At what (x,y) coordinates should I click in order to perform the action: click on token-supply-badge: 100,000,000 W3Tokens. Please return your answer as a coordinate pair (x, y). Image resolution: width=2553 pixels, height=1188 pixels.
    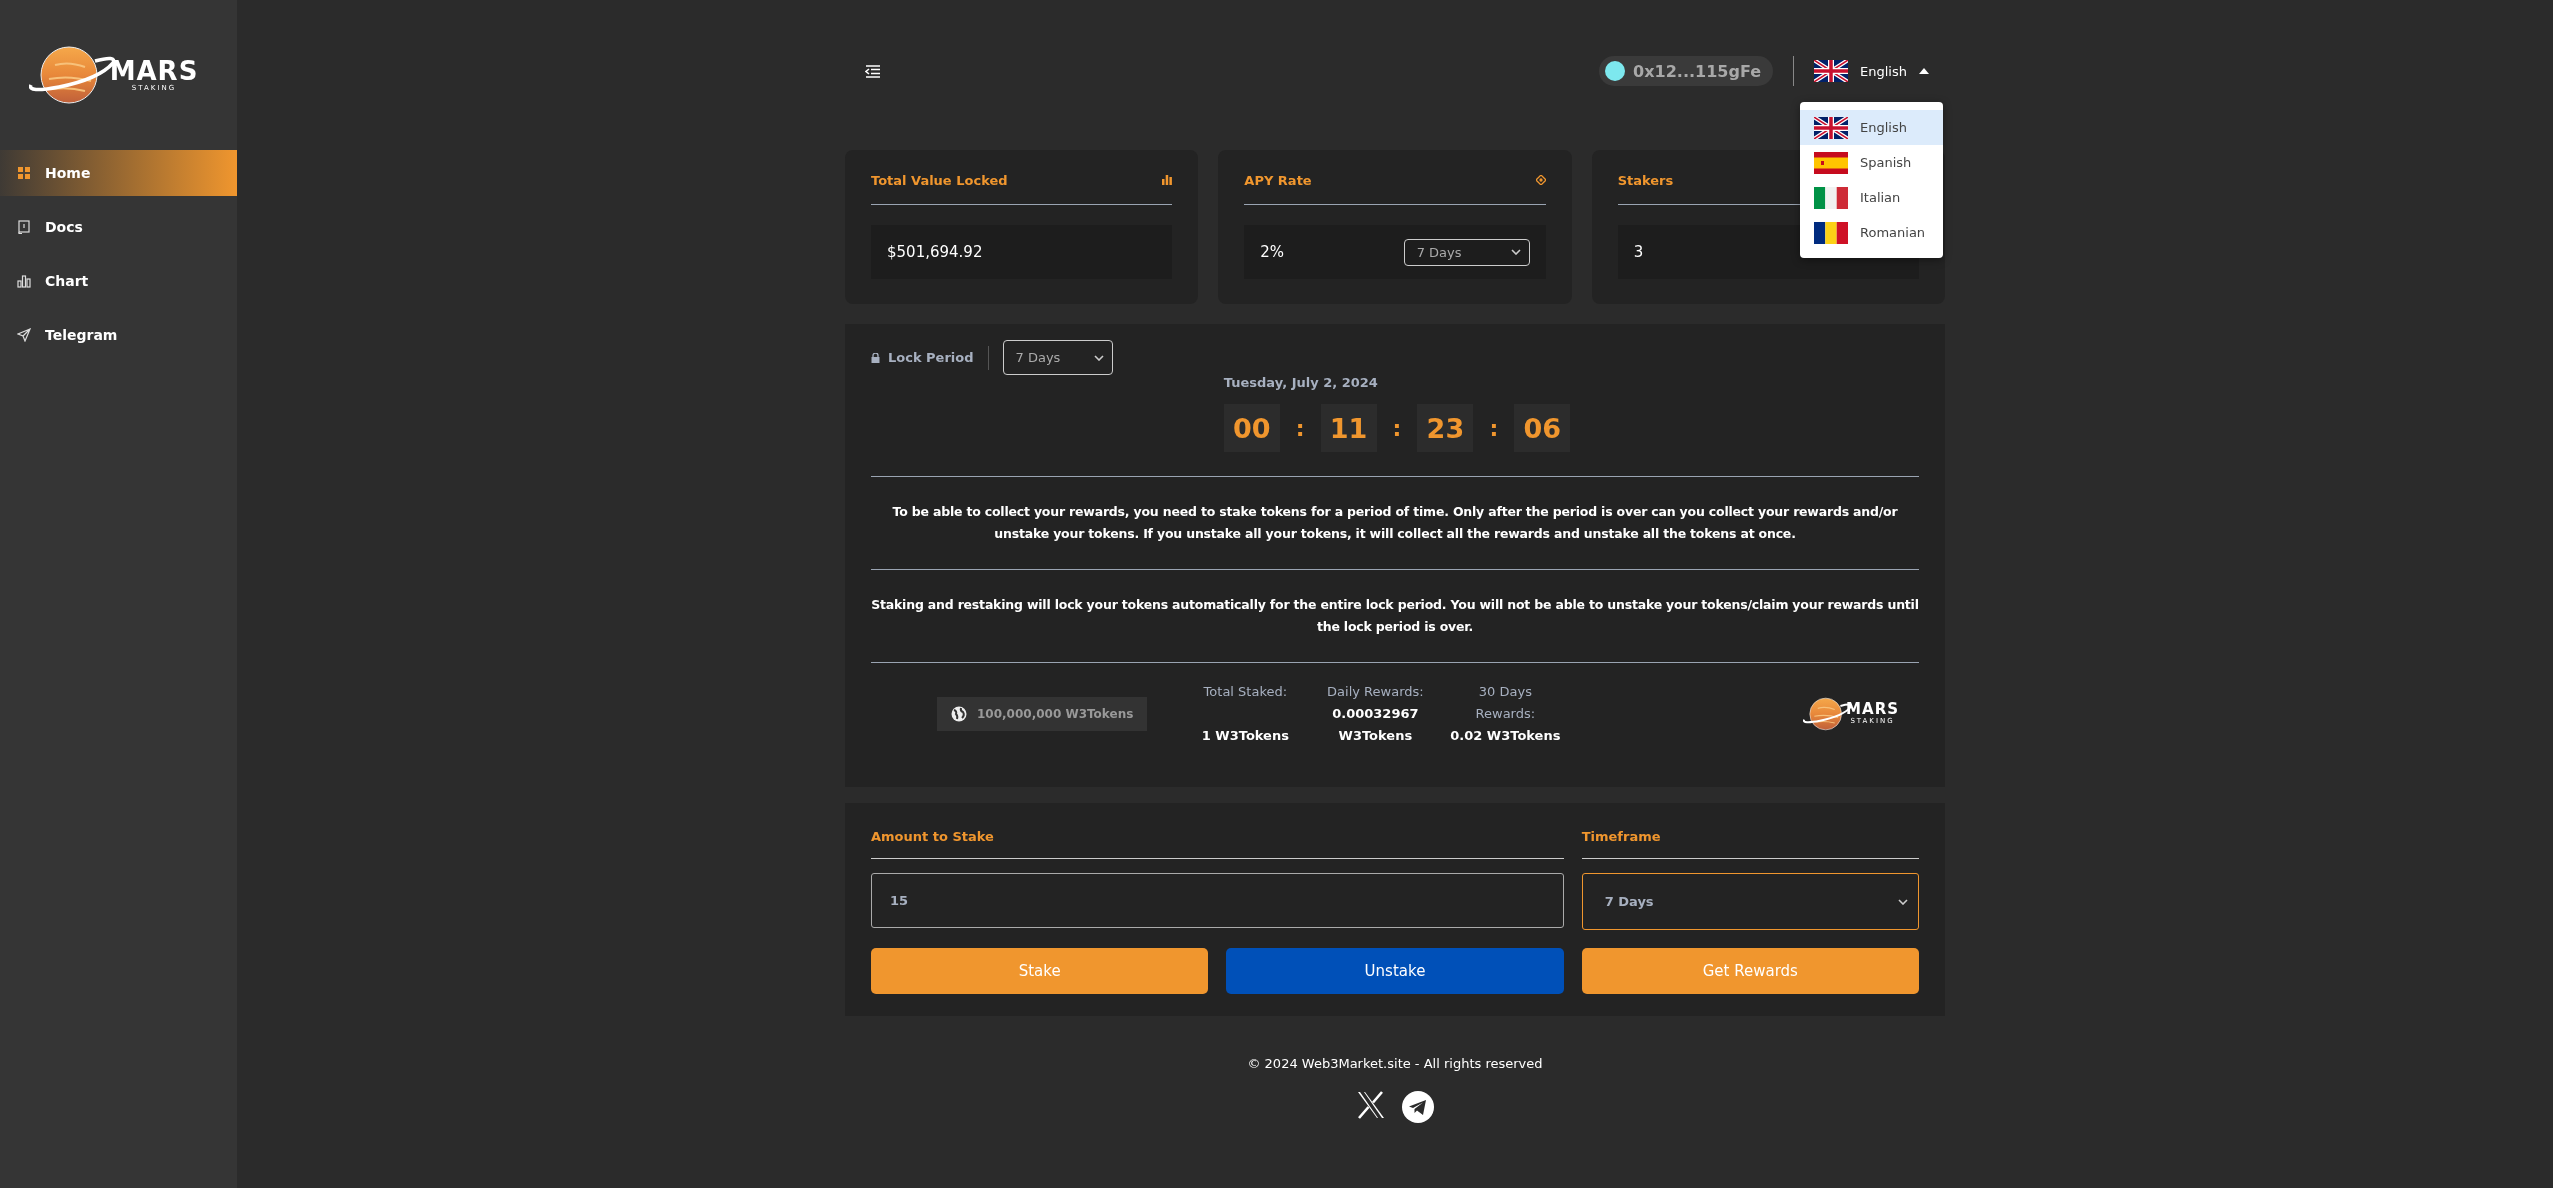
    Looking at the image, I should click on (1042, 714).